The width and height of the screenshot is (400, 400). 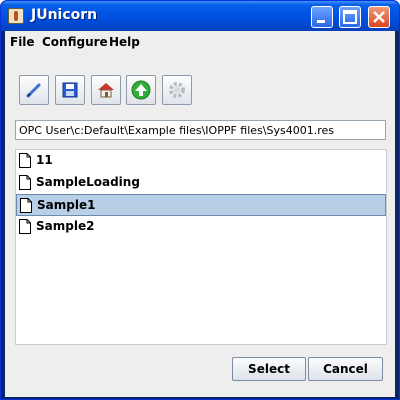 I want to click on list-item-label: SampleLoading, so click(x=88, y=182).